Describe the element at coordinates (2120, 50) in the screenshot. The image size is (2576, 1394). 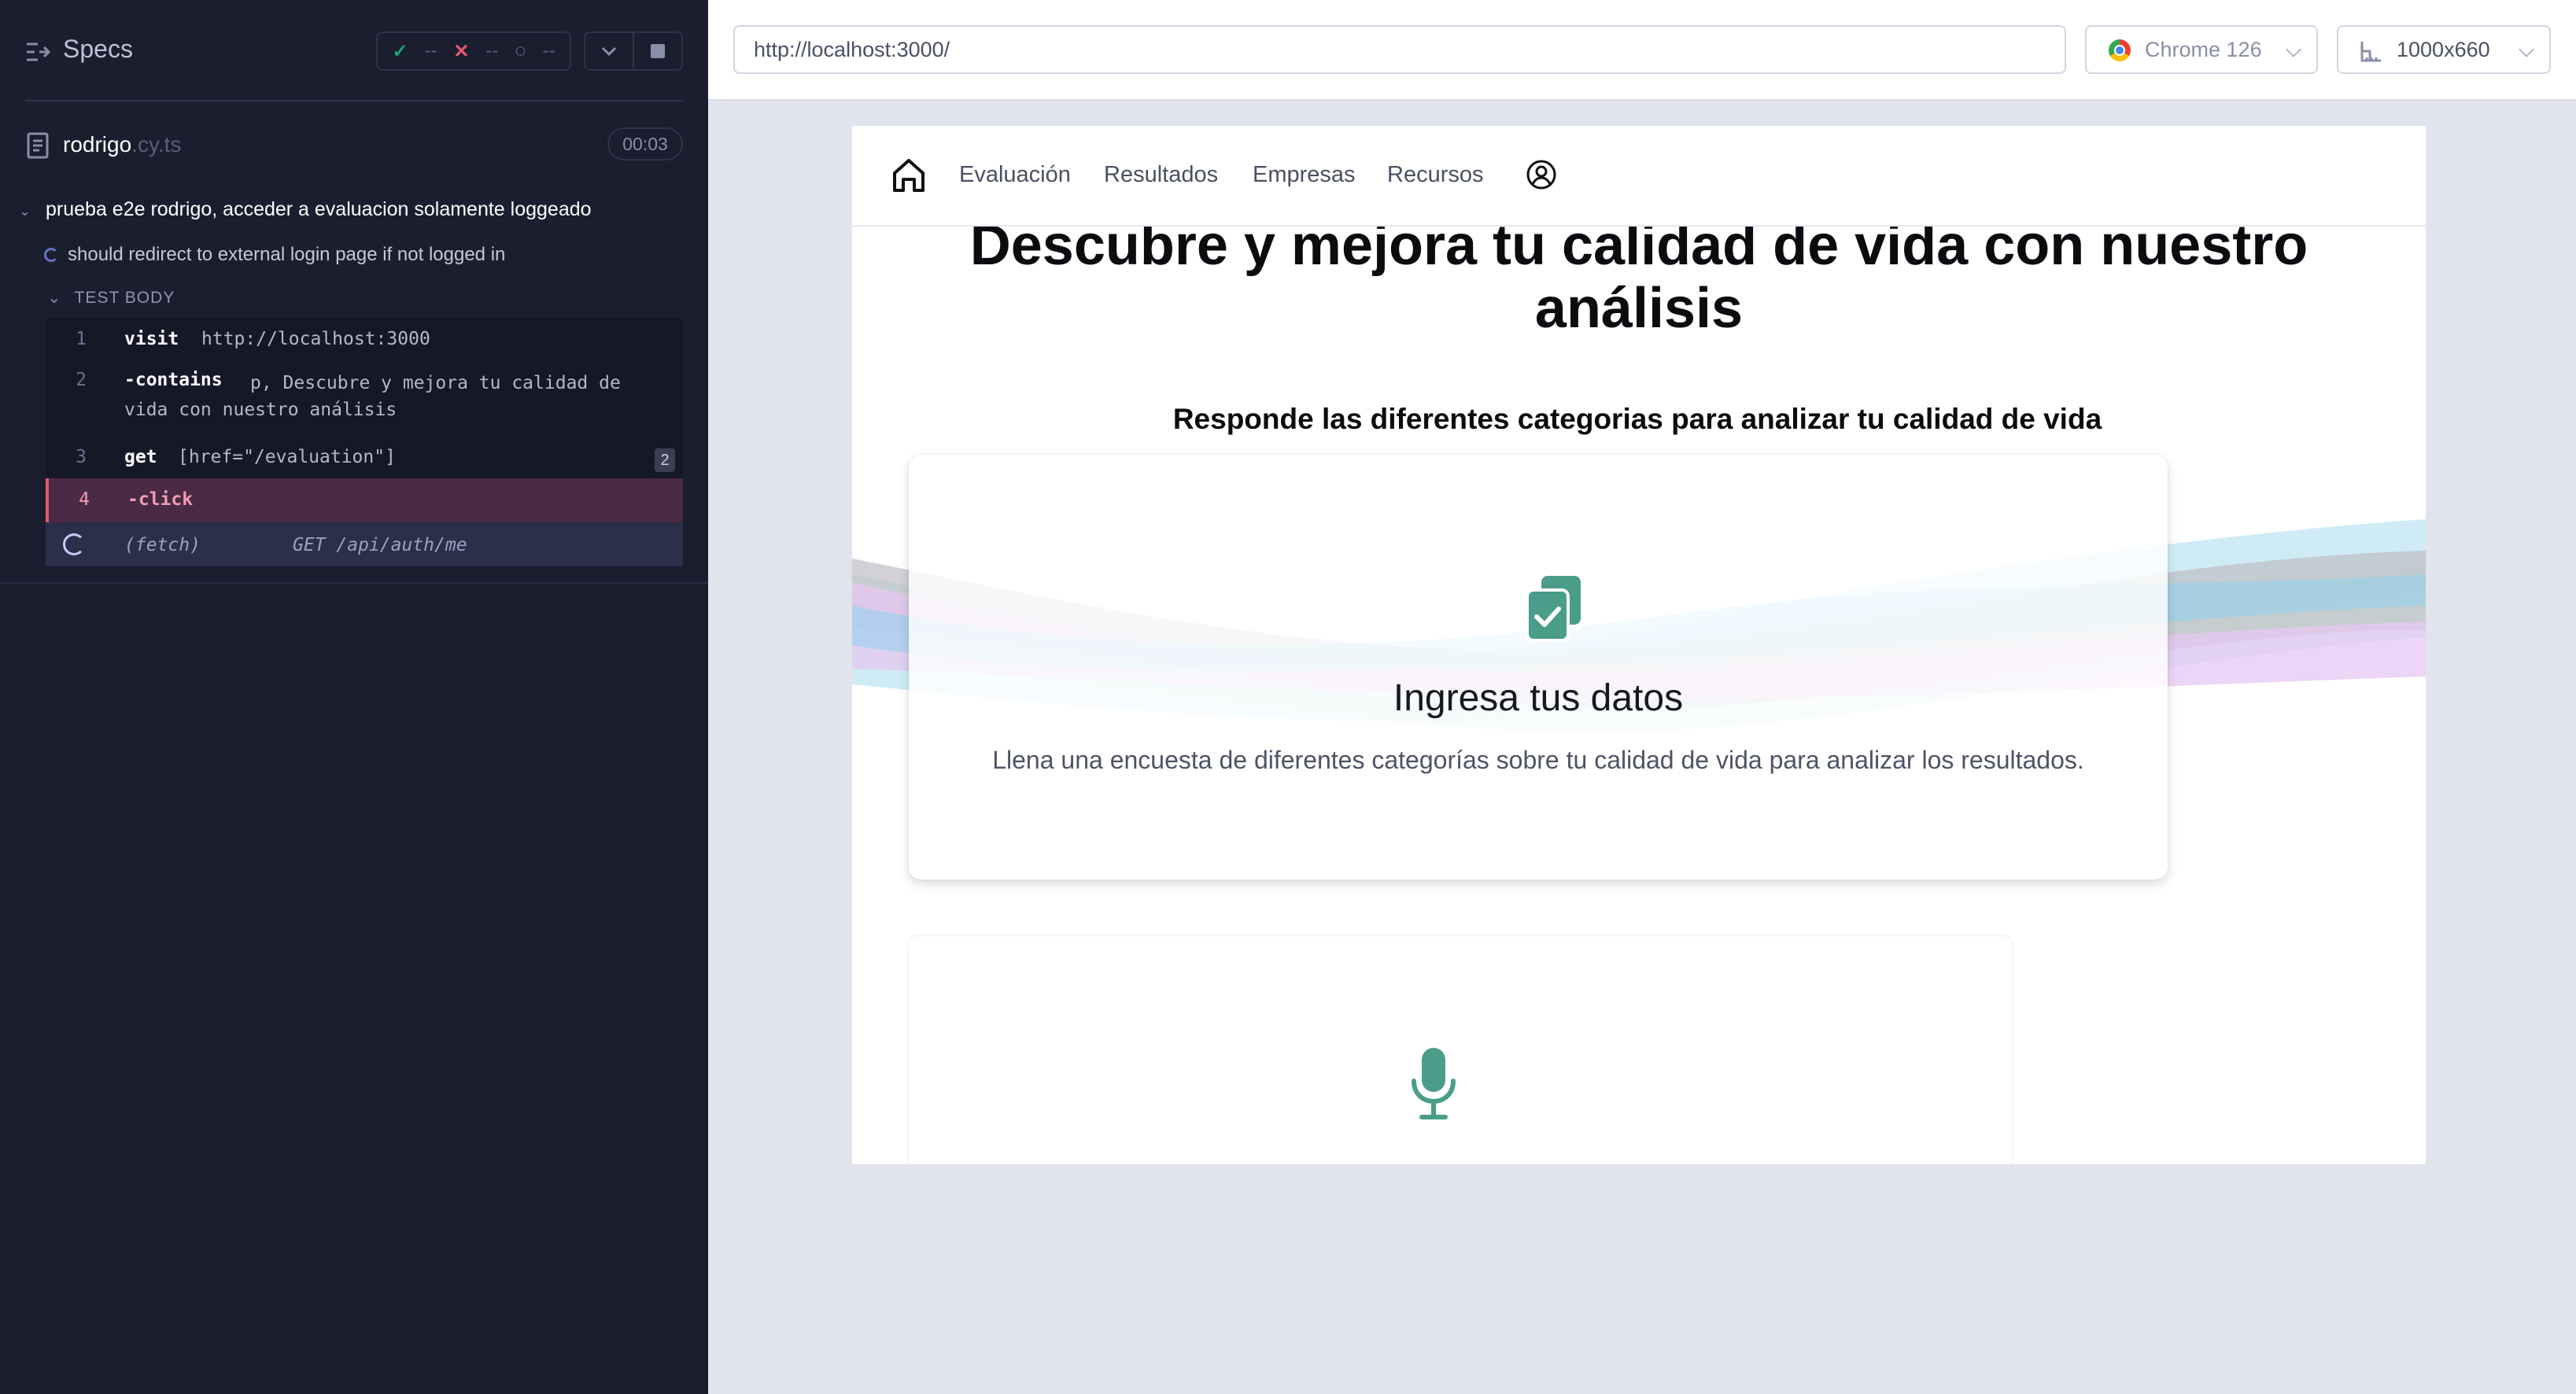
I see `chrome-icon` at that location.